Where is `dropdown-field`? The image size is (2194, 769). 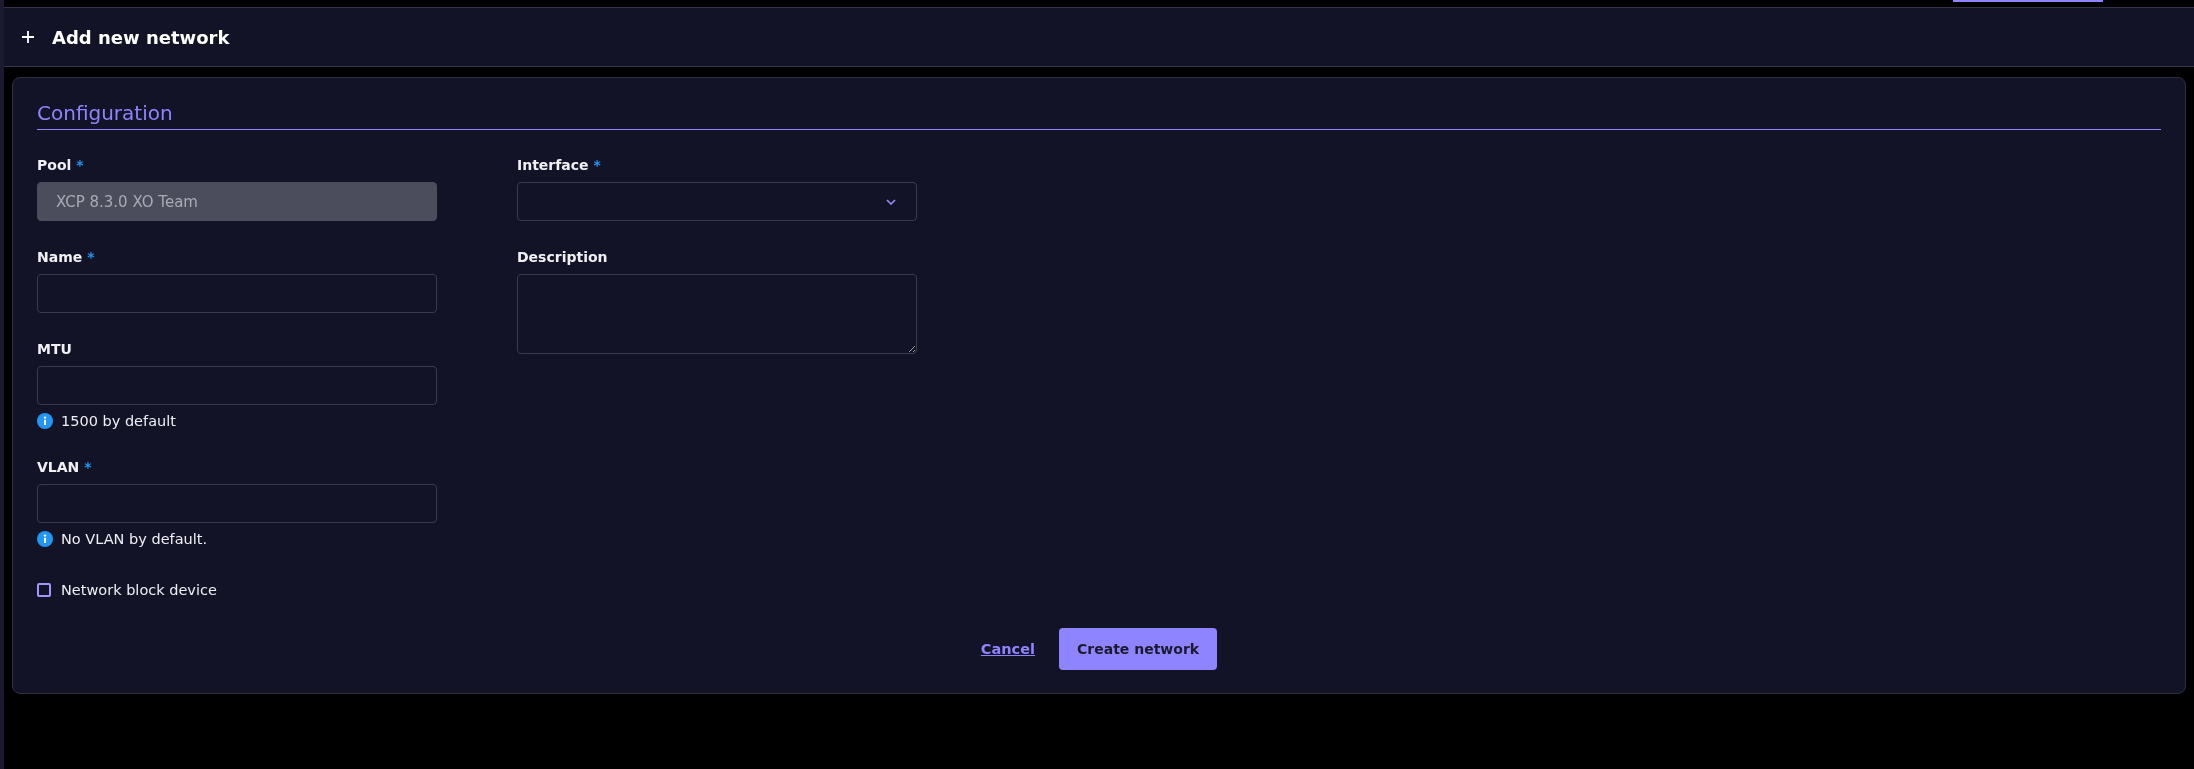
dropdown-field is located at coordinates (717, 201).